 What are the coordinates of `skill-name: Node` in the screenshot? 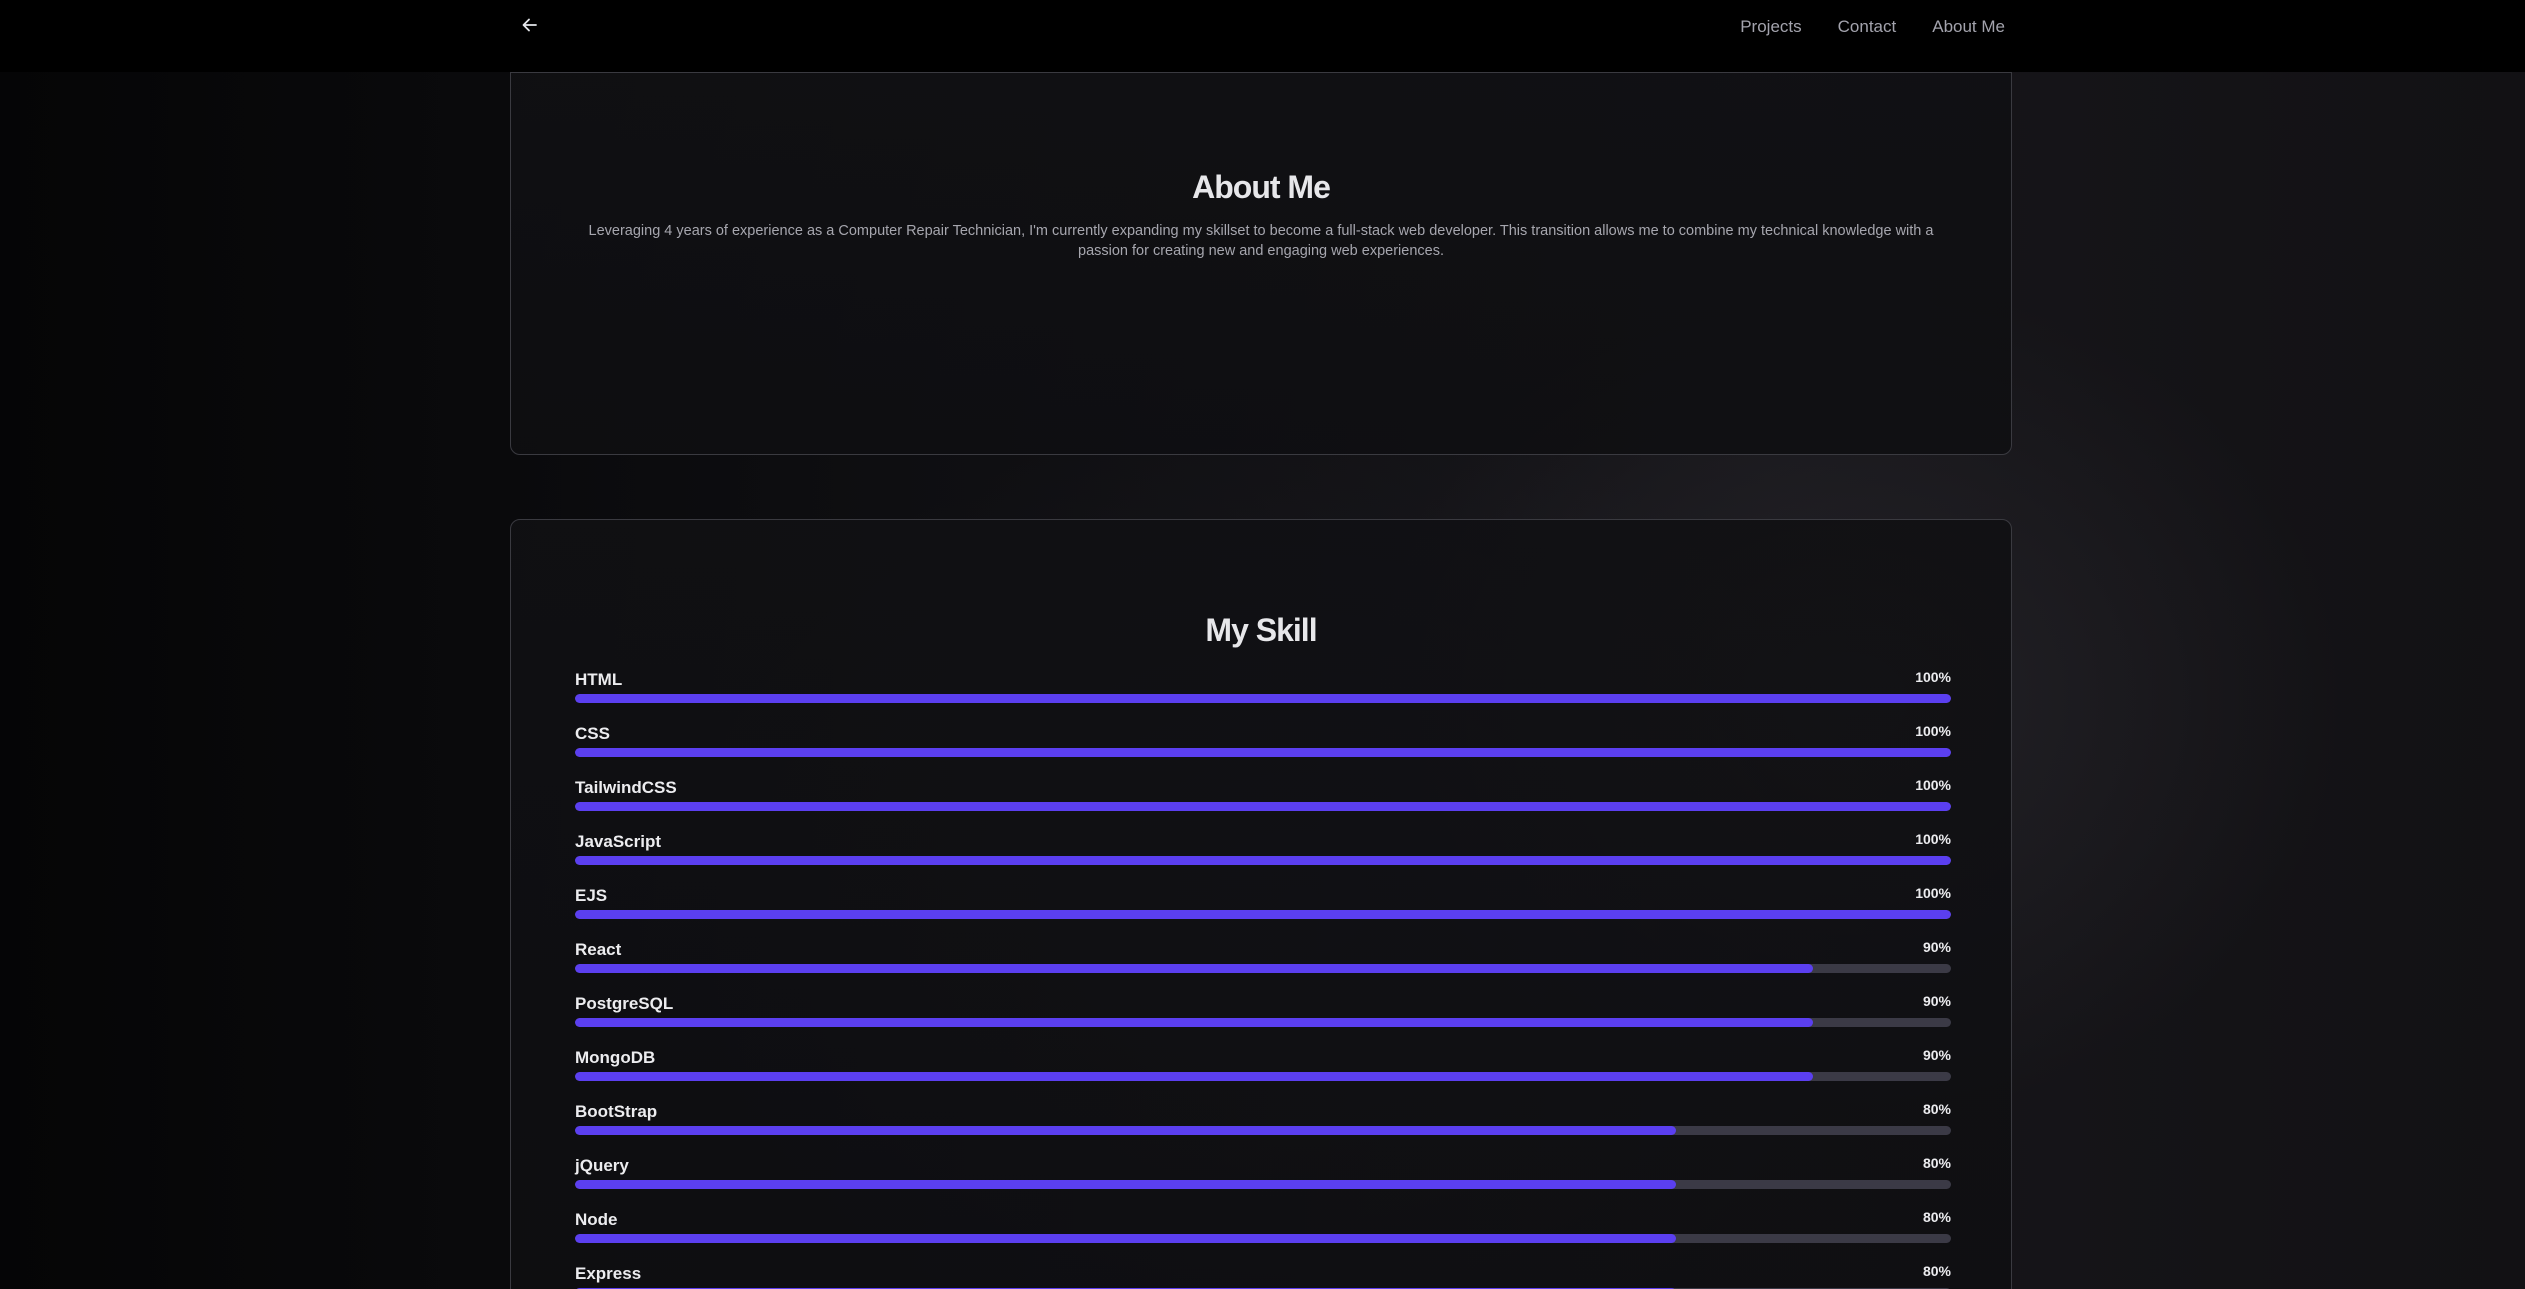 It's located at (596, 1219).